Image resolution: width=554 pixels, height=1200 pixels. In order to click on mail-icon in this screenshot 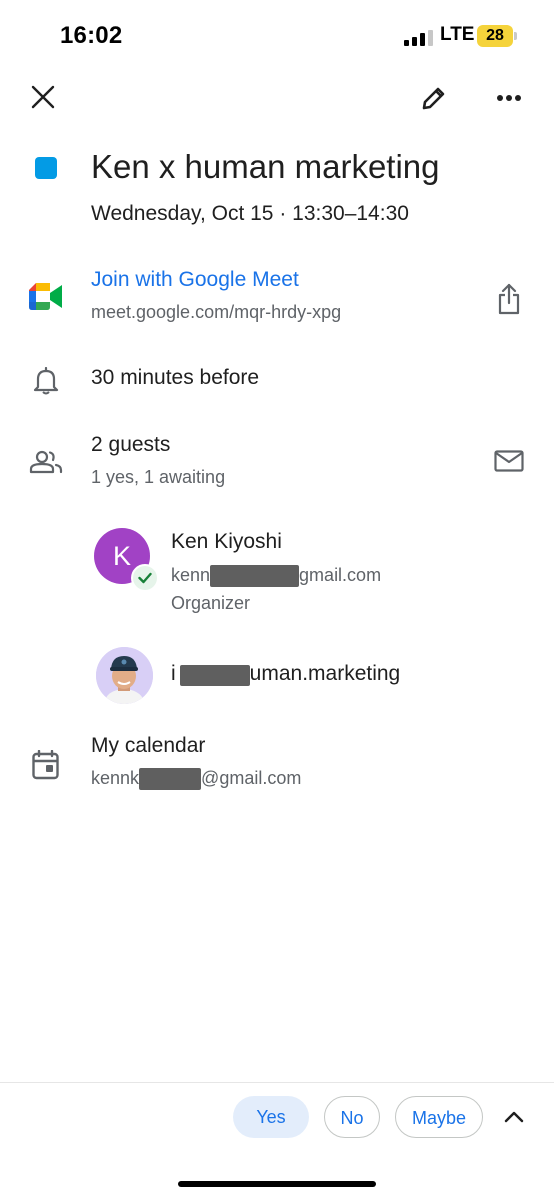, I will do `click(509, 461)`.